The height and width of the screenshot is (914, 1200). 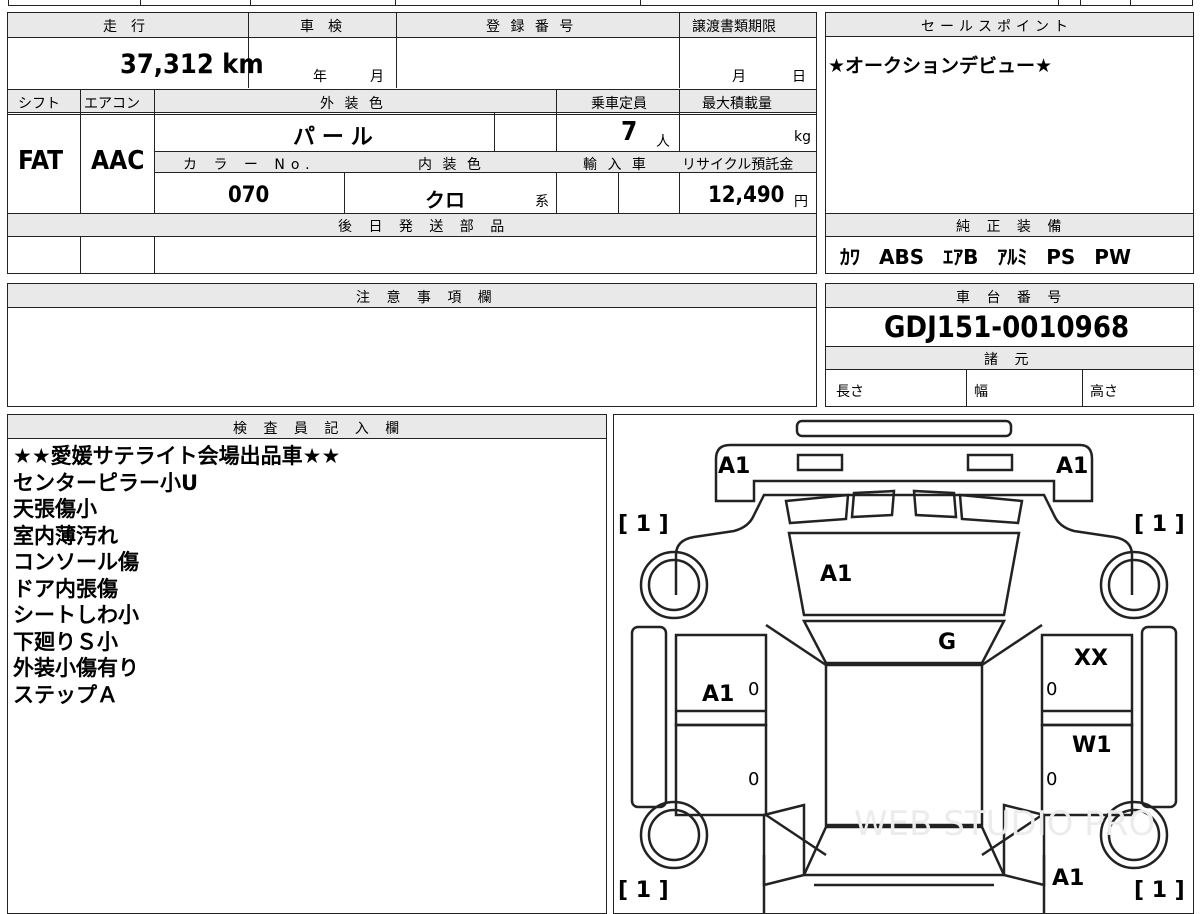 I want to click on sales-point-text: ★オークションデビュー★, so click(x=940, y=66).